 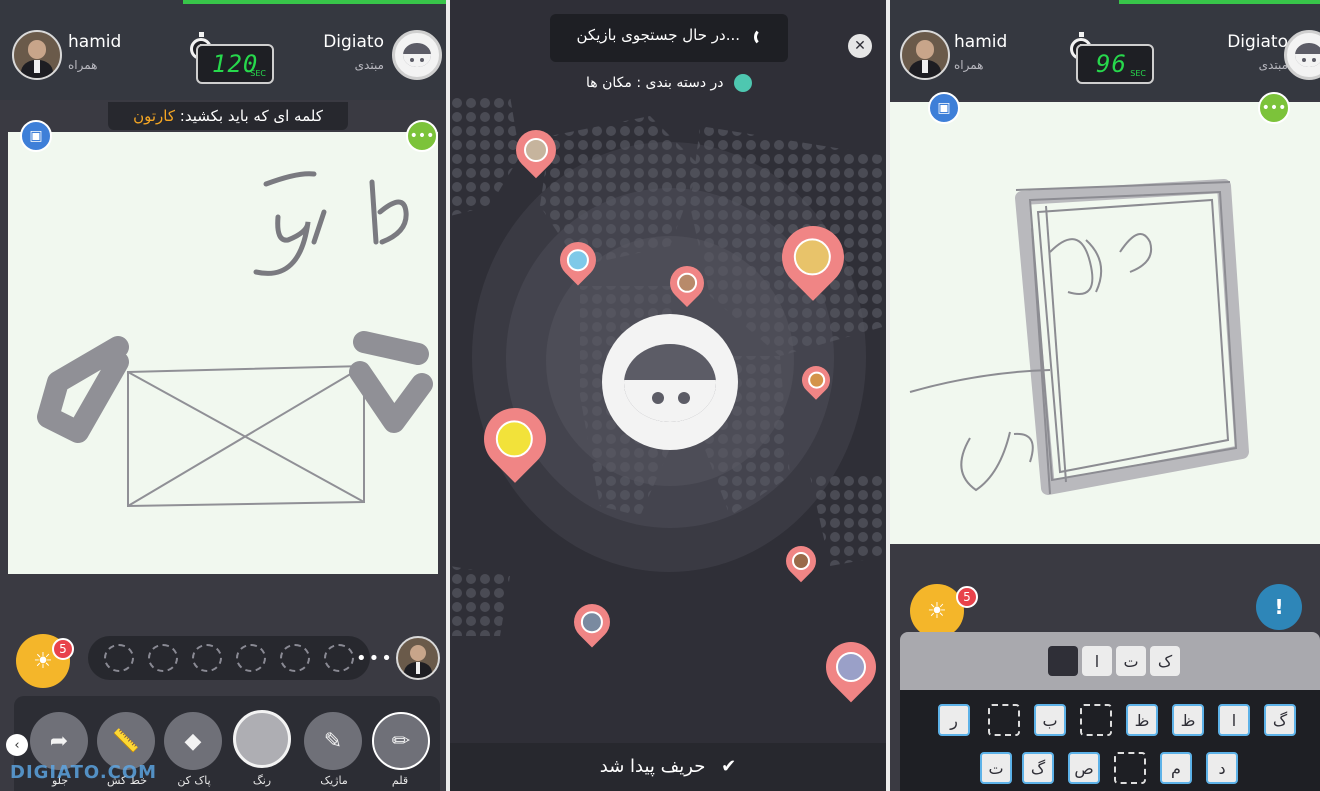 What do you see at coordinates (1222, 768) in the screenshot?
I see `letter-key: د` at bounding box center [1222, 768].